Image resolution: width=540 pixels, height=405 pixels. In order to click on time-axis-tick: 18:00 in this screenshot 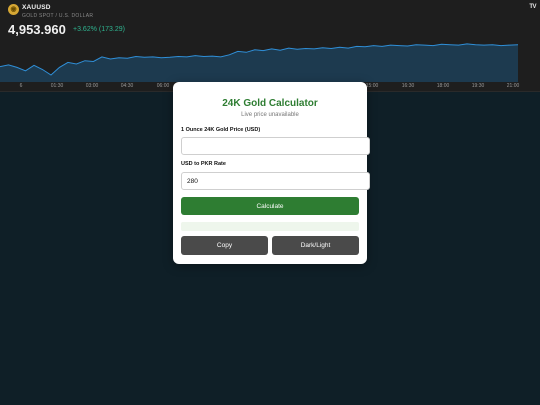, I will do `click(443, 86)`.